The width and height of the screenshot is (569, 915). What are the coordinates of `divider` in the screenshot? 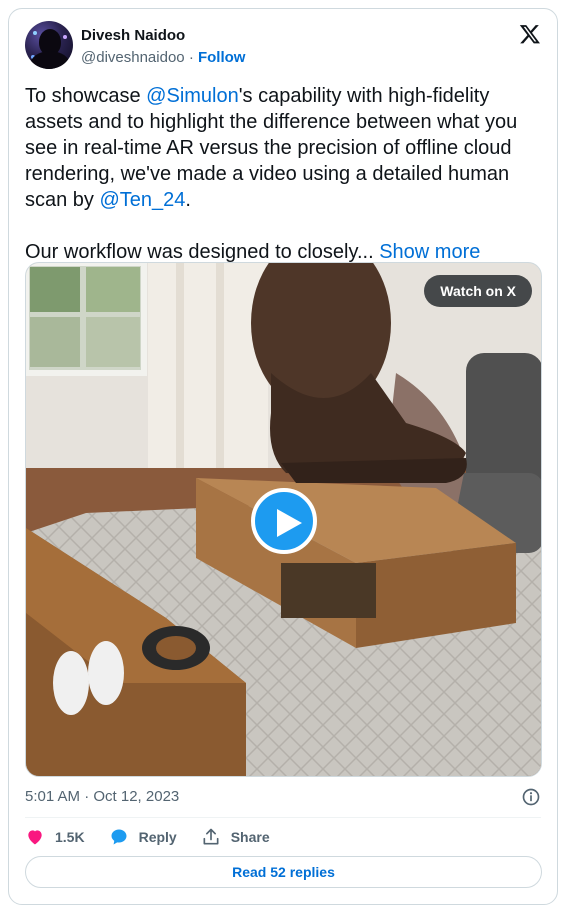 It's located at (283, 817).